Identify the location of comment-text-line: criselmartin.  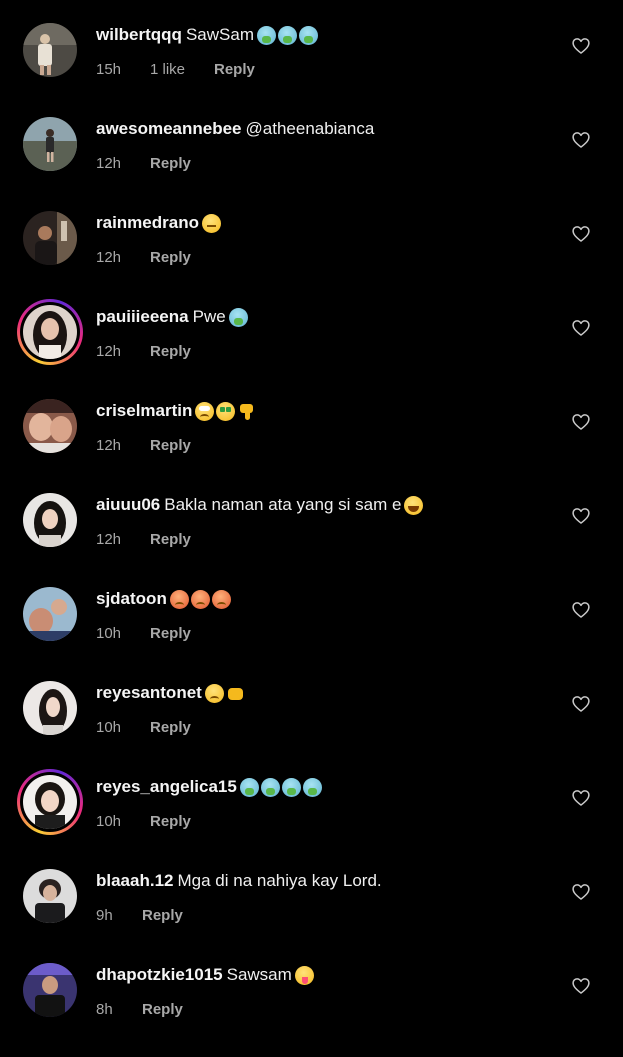
(329, 411).